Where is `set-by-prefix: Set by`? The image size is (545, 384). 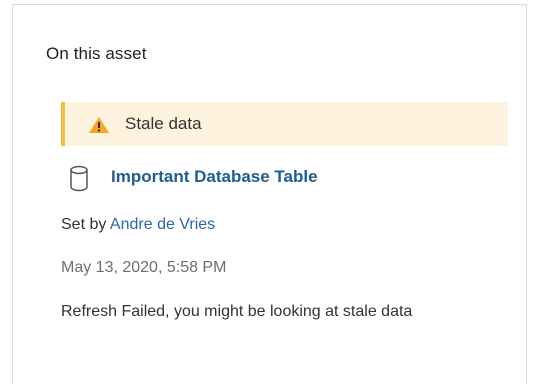
set-by-prefix: Set by is located at coordinates (85, 224).